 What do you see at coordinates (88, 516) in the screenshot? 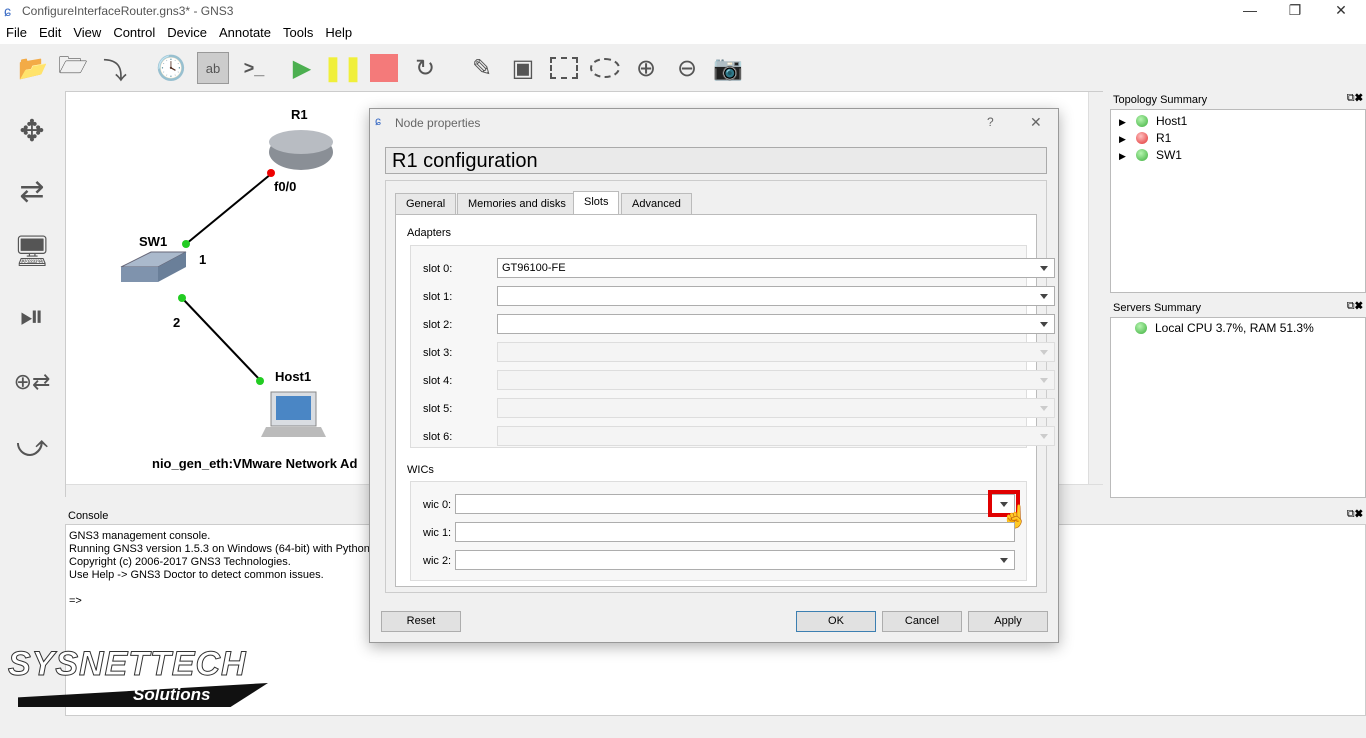
I see `console-title: Console` at bounding box center [88, 516].